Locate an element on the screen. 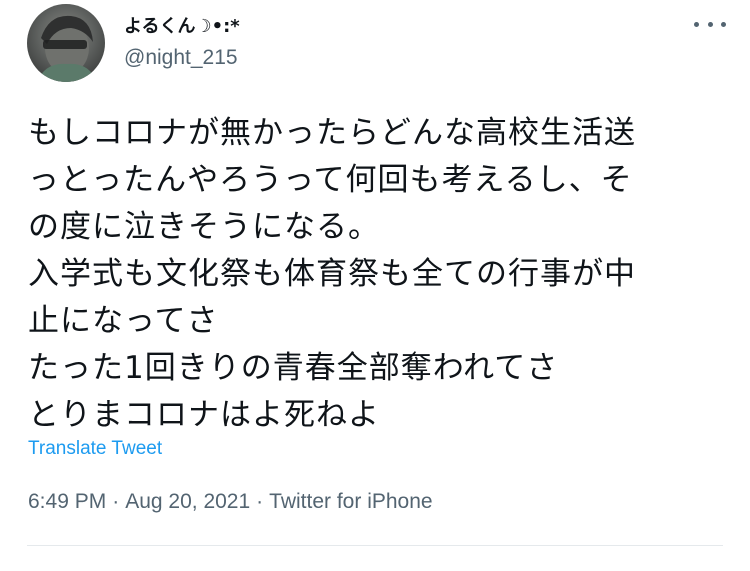  more-horizontal-icon is located at coordinates (710, 24).